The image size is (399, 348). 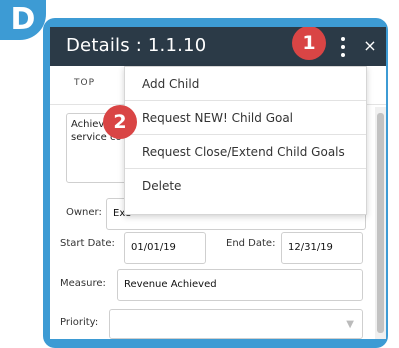 I want to click on menu-item-delete: Delete, so click(x=245, y=186).